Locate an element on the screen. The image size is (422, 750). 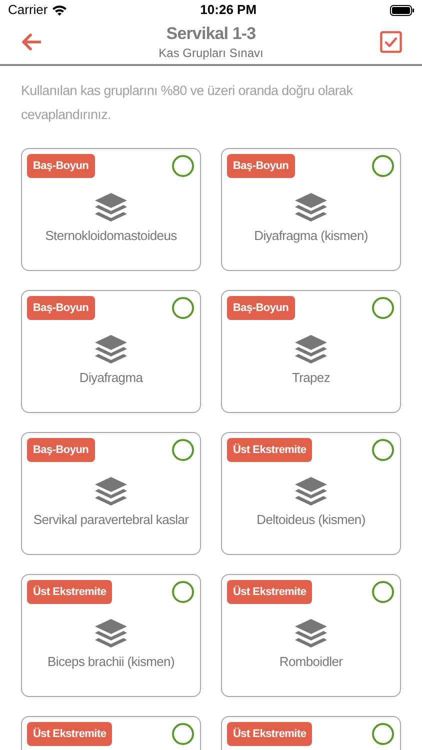
muscle-name: Sternokloidomastoideus is located at coordinates (111, 236).